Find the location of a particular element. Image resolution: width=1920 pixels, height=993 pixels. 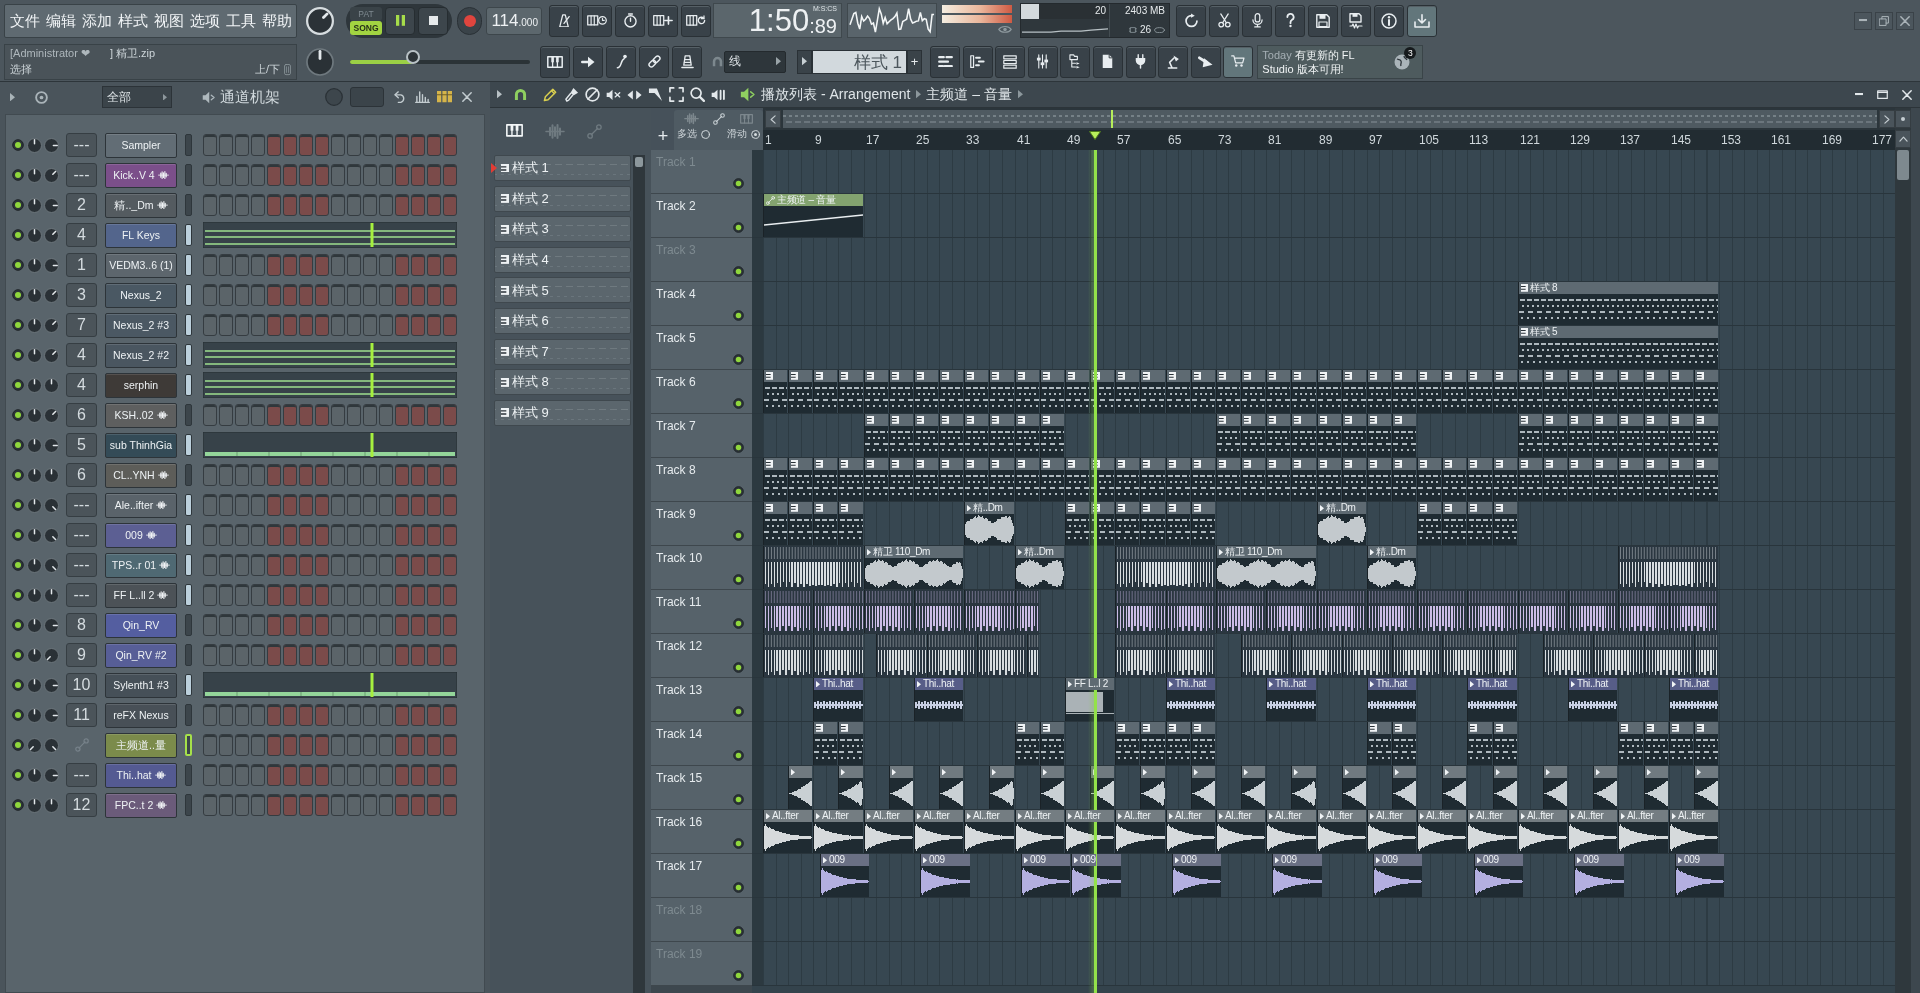

pattern-item: 样式 5 is located at coordinates (562, 290).